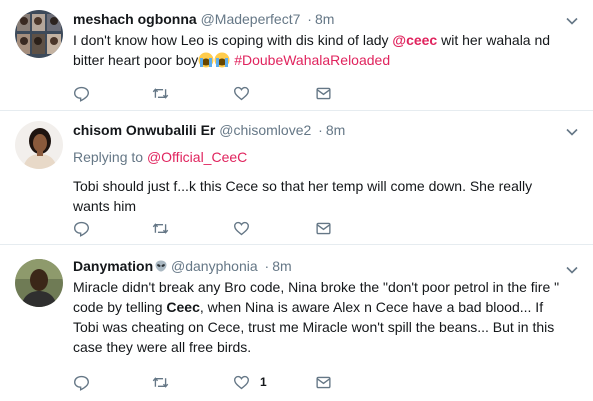 The width and height of the screenshot is (593, 401). I want to click on like-count: 1, so click(263, 382).